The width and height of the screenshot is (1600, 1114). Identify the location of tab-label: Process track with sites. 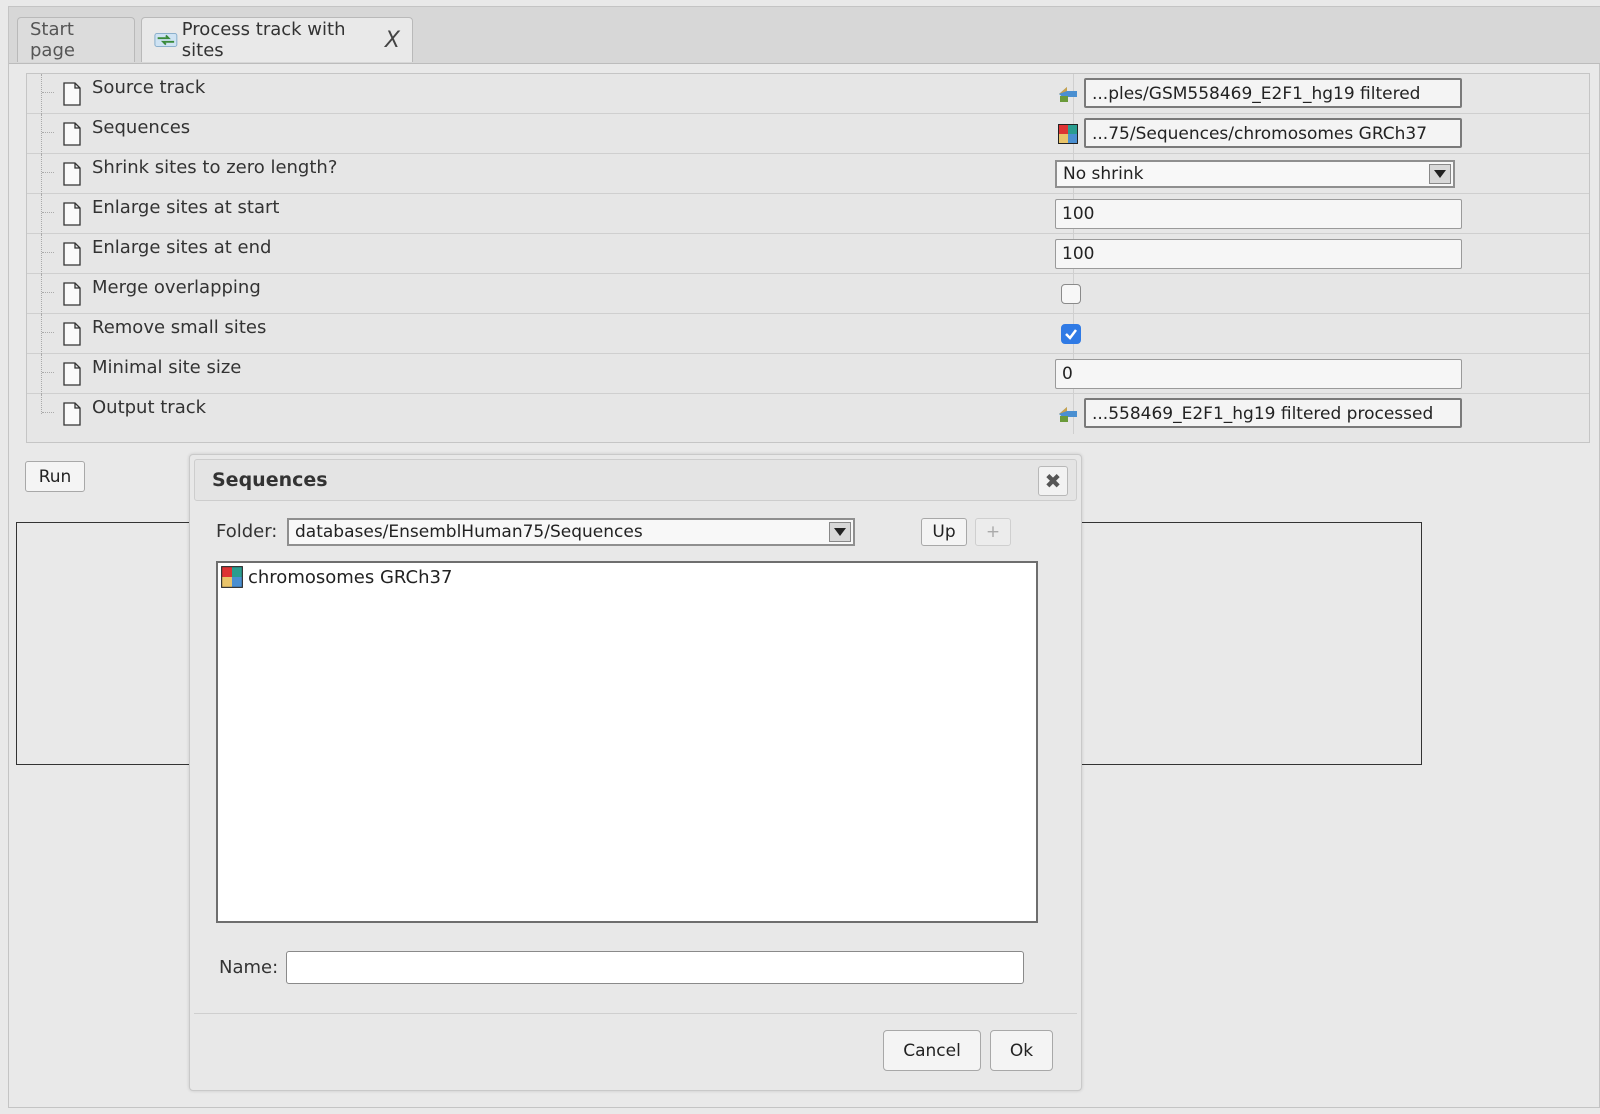
(263, 40).